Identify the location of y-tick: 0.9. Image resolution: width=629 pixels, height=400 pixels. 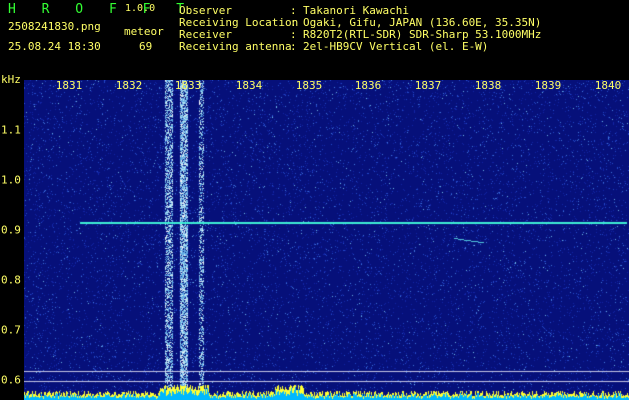
(11, 230).